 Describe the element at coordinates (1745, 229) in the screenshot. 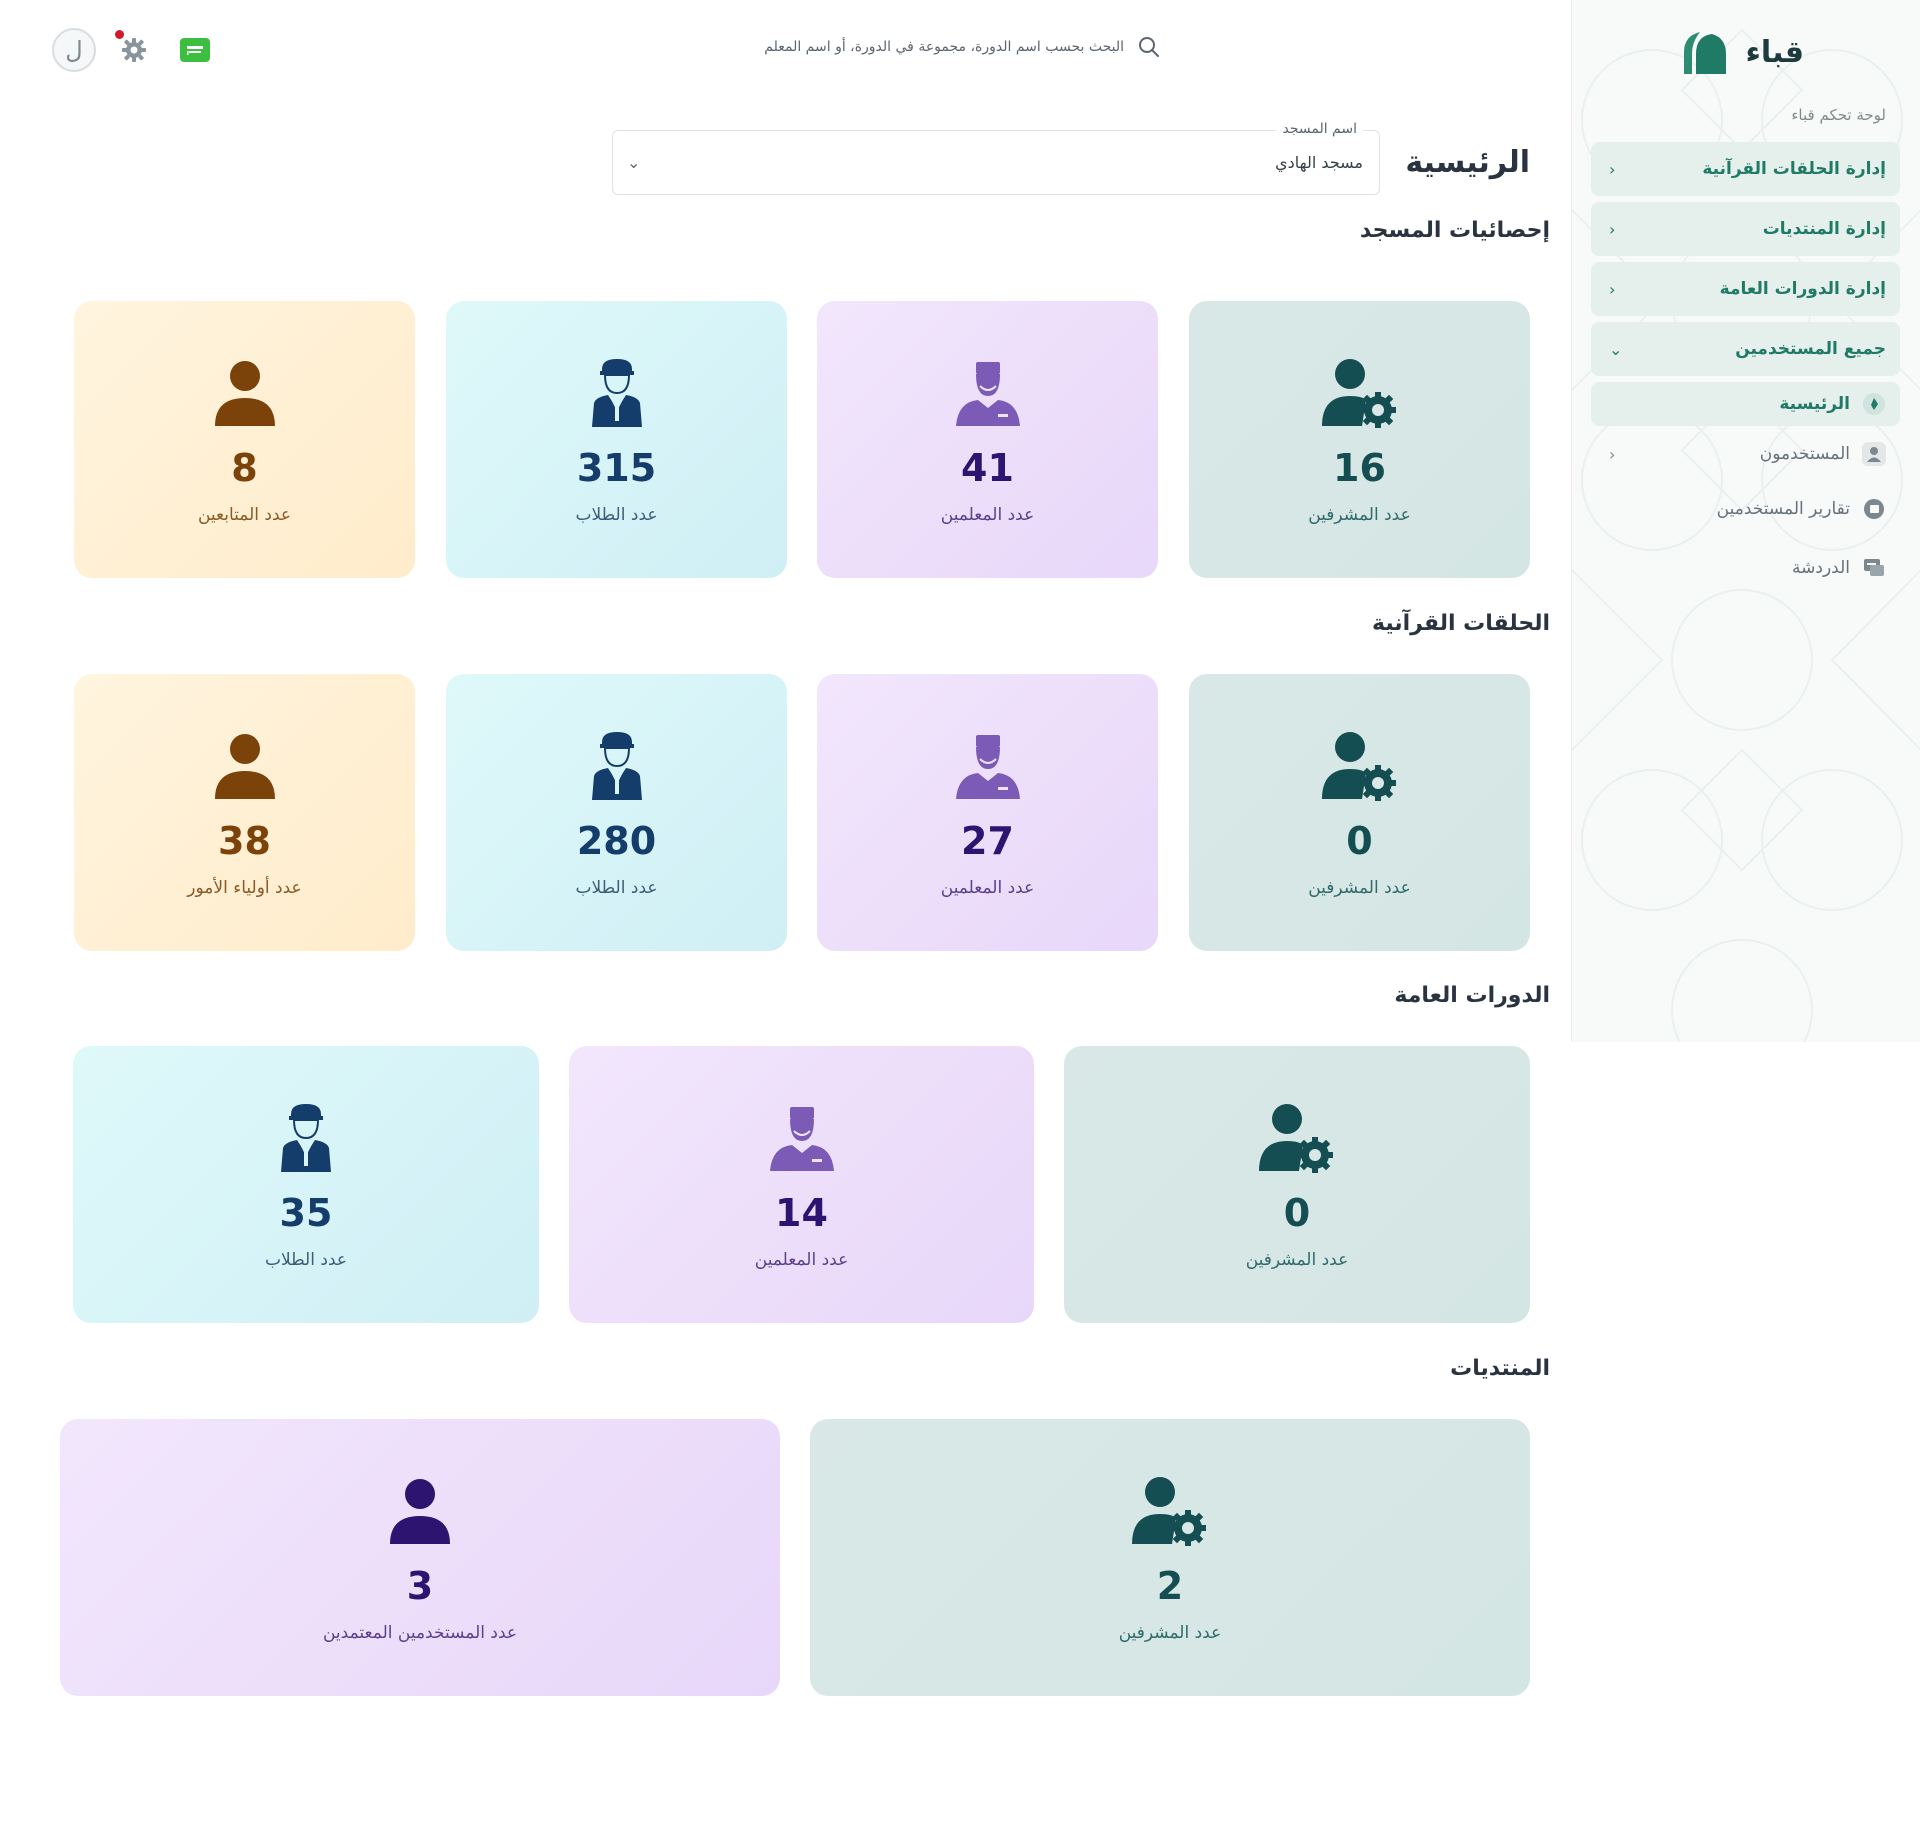

I see `sidebar-item-forums: إدارة المنتديات ‹` at that location.